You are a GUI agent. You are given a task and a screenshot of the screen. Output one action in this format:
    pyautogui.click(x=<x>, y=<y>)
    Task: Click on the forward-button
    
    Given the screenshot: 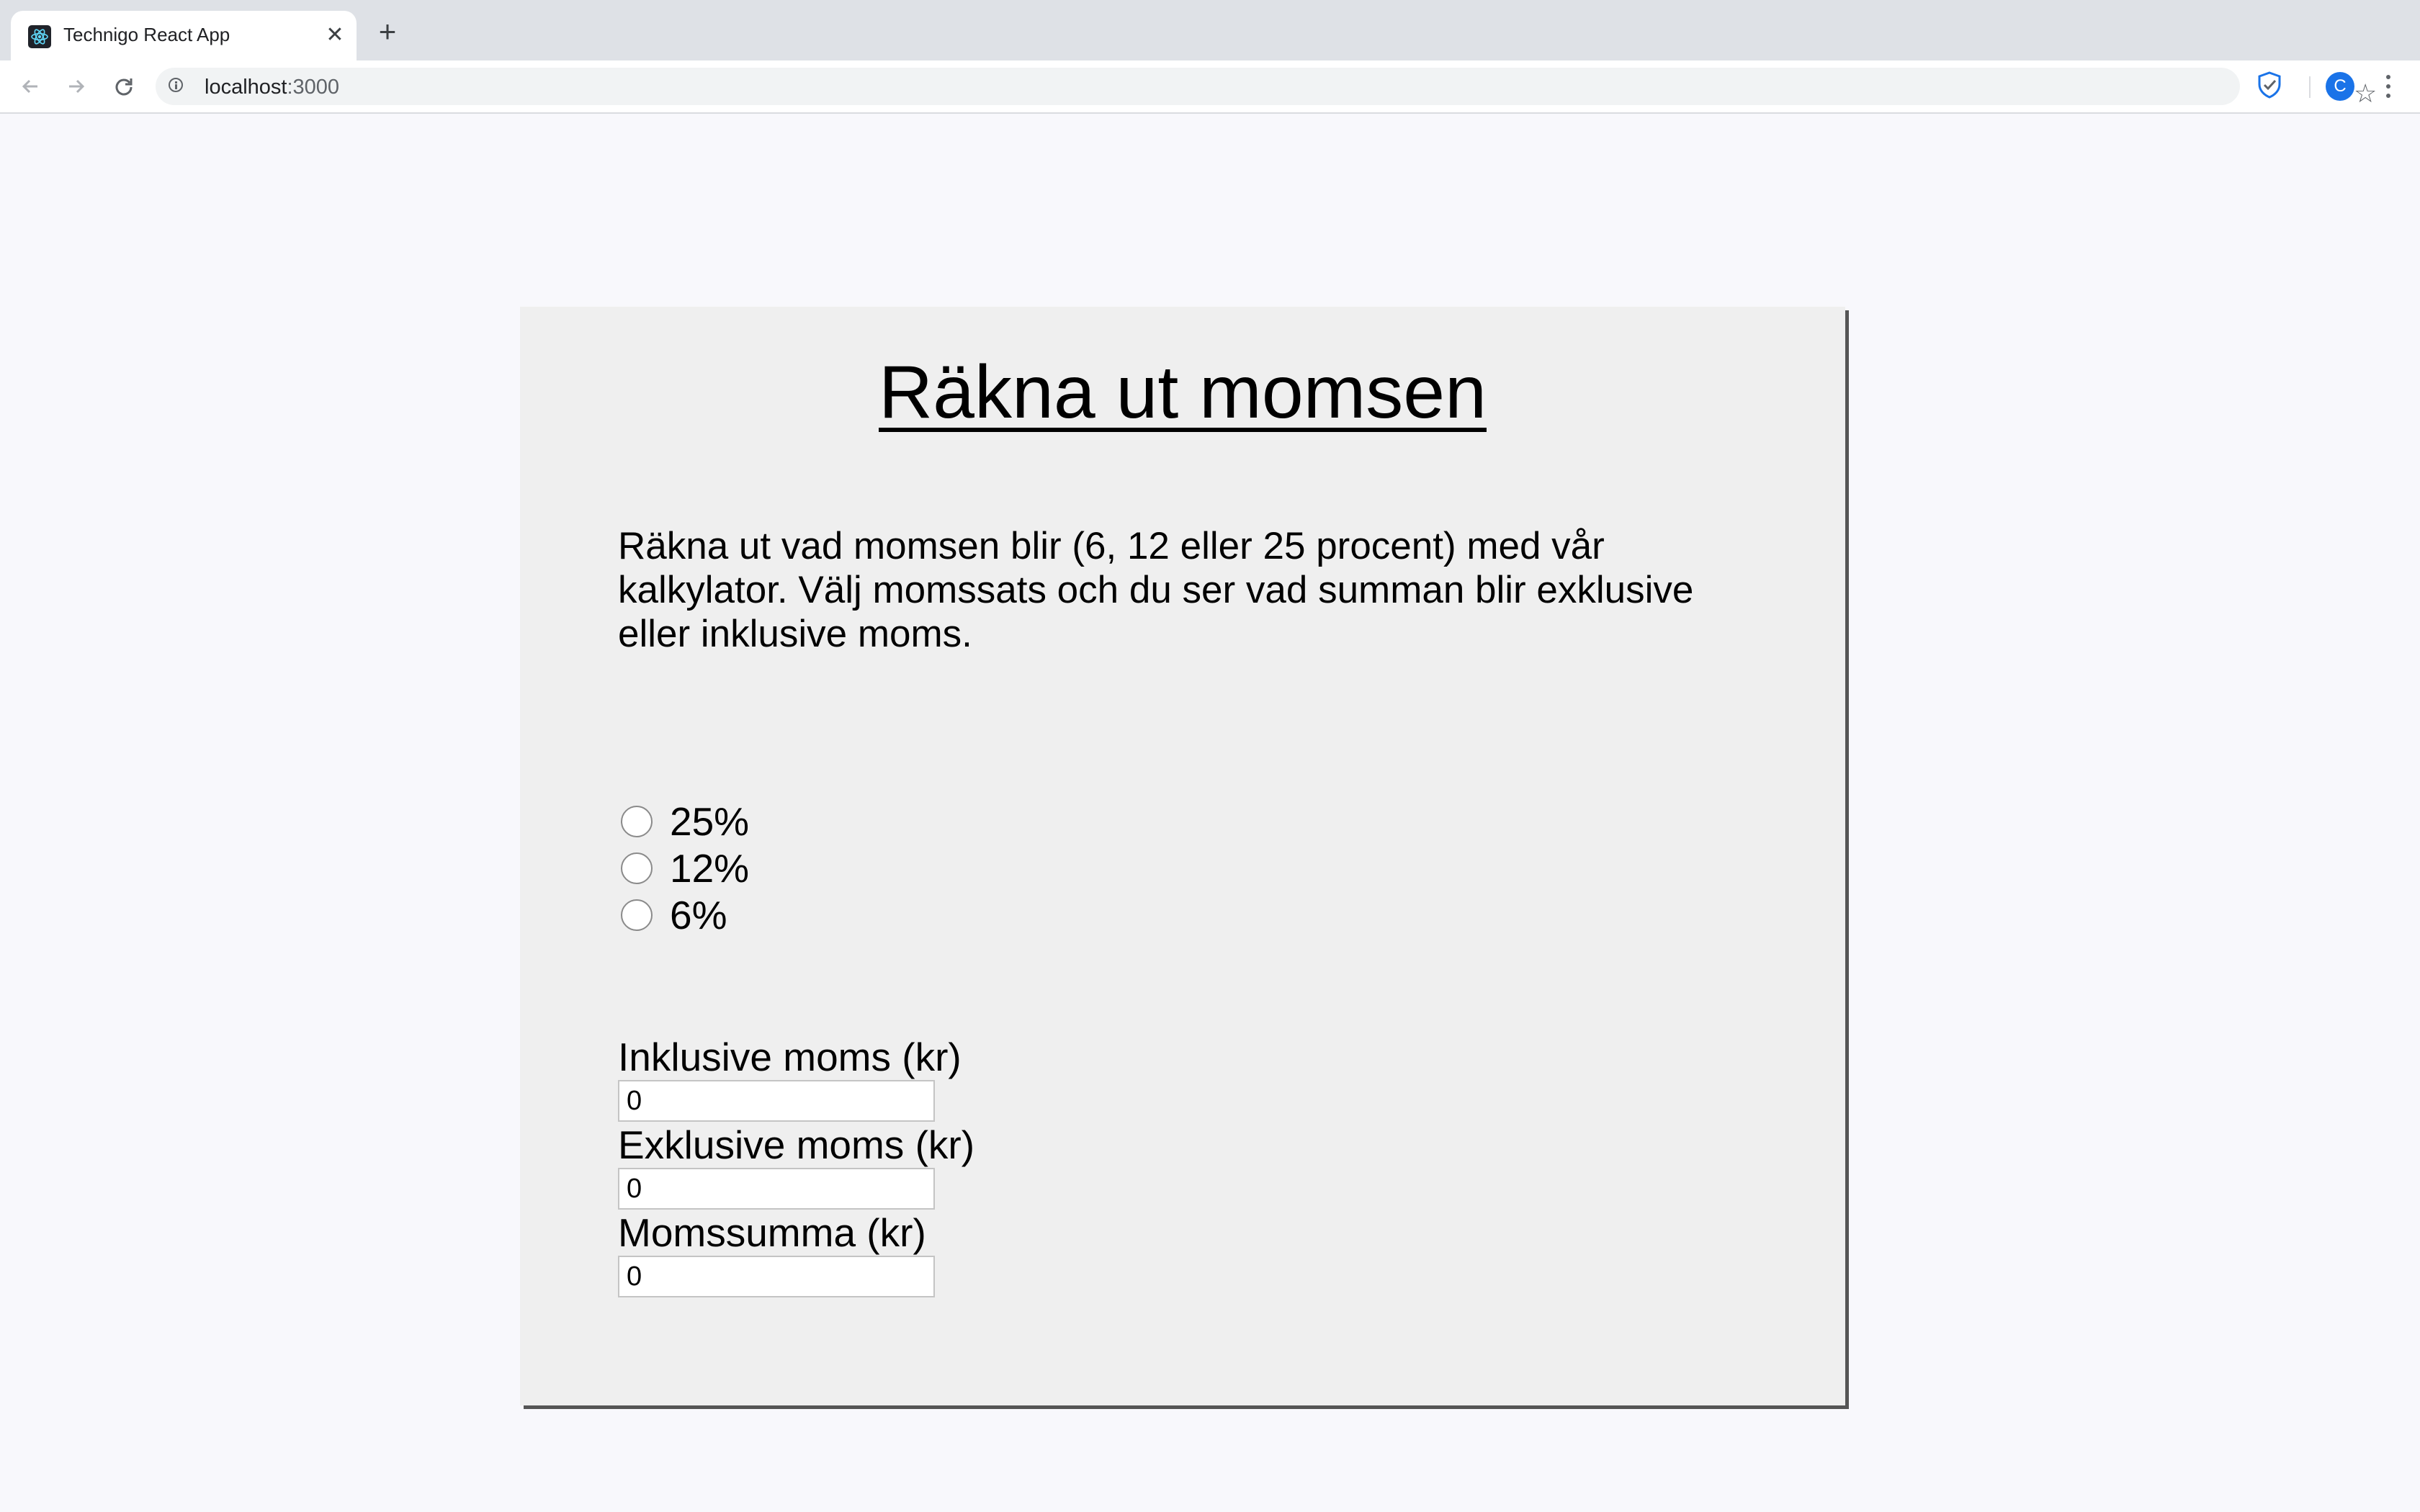 What is the action you would take?
    pyautogui.click(x=76, y=86)
    